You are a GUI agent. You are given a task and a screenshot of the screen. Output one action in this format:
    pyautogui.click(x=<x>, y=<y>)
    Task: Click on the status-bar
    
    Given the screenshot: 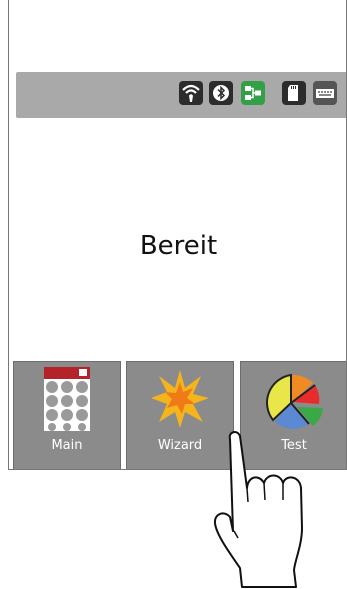 What is the action you would take?
    pyautogui.click(x=181, y=95)
    